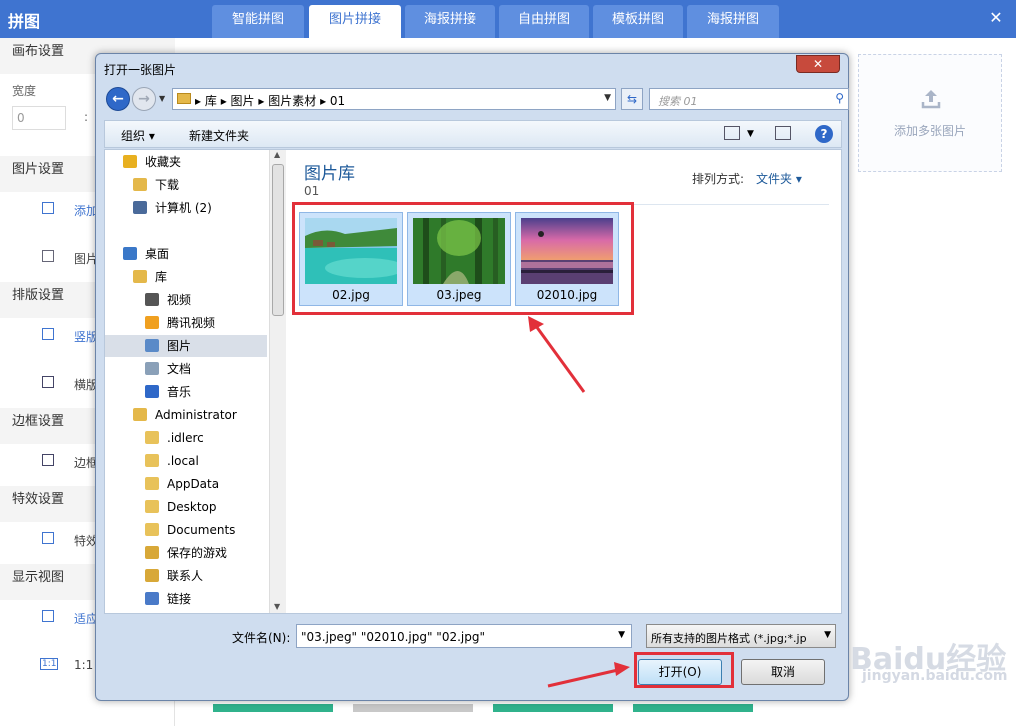 The height and width of the screenshot is (726, 1016). I want to click on history-dropdown-icon: ▼, so click(162, 98).